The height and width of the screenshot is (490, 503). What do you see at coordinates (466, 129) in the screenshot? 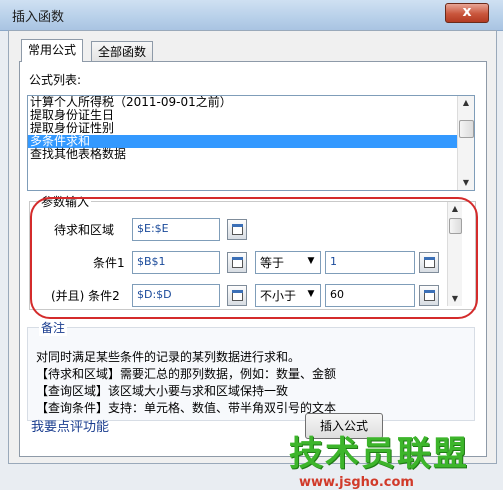
I see `scroll-thumb` at bounding box center [466, 129].